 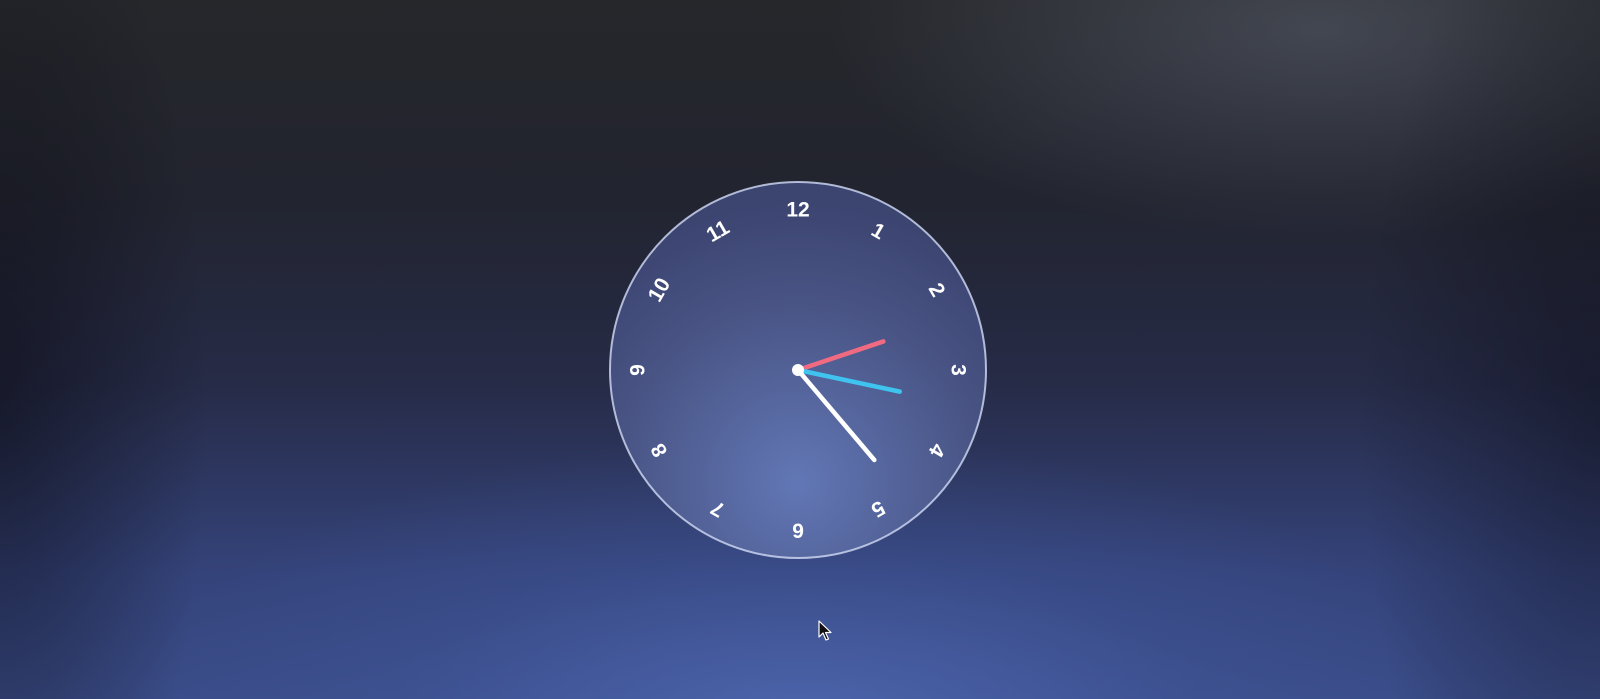 What do you see at coordinates (958, 370) in the screenshot?
I see `clock-numeral-3: 3` at bounding box center [958, 370].